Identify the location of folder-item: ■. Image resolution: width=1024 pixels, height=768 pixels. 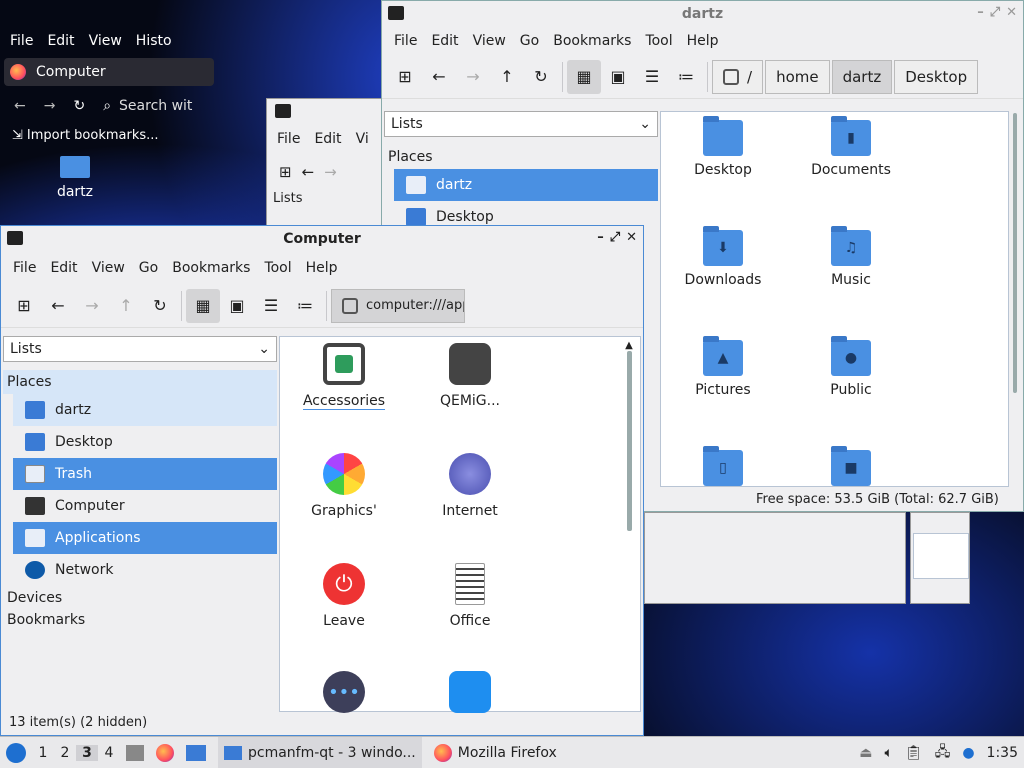
(851, 469).